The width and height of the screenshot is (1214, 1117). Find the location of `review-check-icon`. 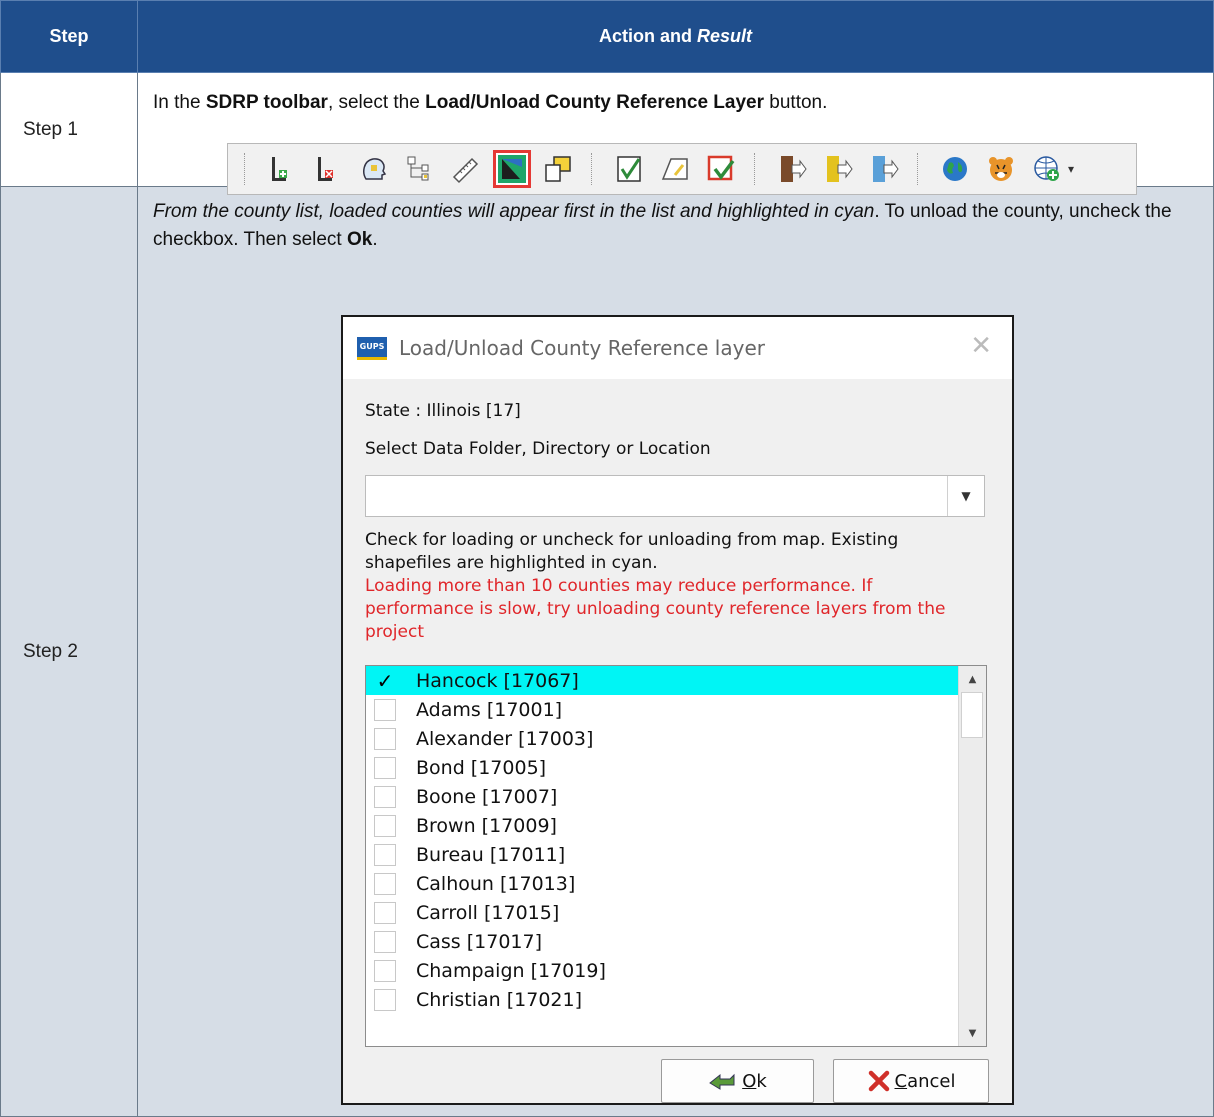

review-check-icon is located at coordinates (721, 169).